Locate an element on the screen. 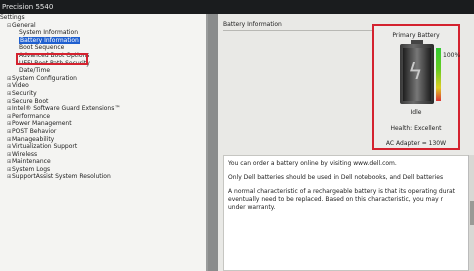 Image resolution: width=474 pixels, height=271 pixels. battery-level-gauge is located at coordinates (438, 74).